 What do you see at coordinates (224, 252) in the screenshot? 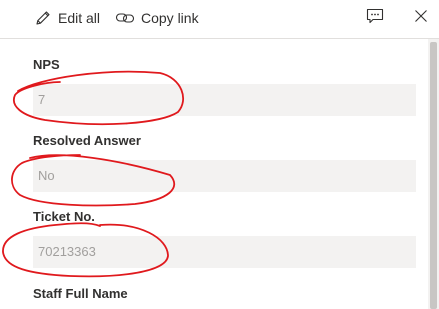
I see `ticket-no-field: 70213363` at bounding box center [224, 252].